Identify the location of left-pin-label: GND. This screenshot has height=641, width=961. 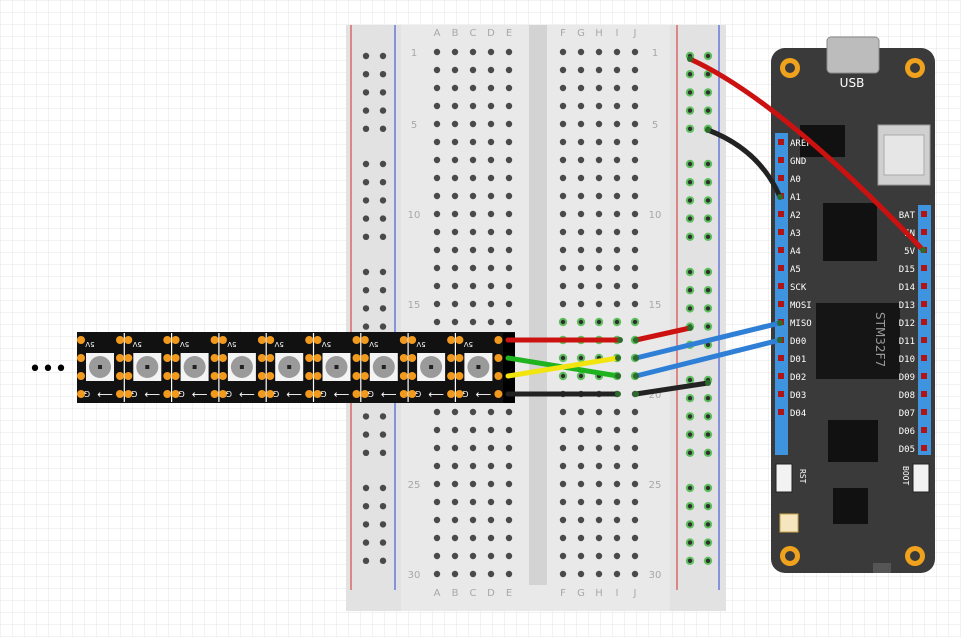
(798, 162).